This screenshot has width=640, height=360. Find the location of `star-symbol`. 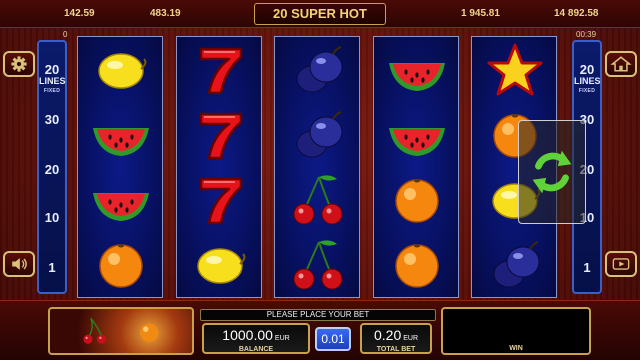

star-symbol is located at coordinates (515, 71).